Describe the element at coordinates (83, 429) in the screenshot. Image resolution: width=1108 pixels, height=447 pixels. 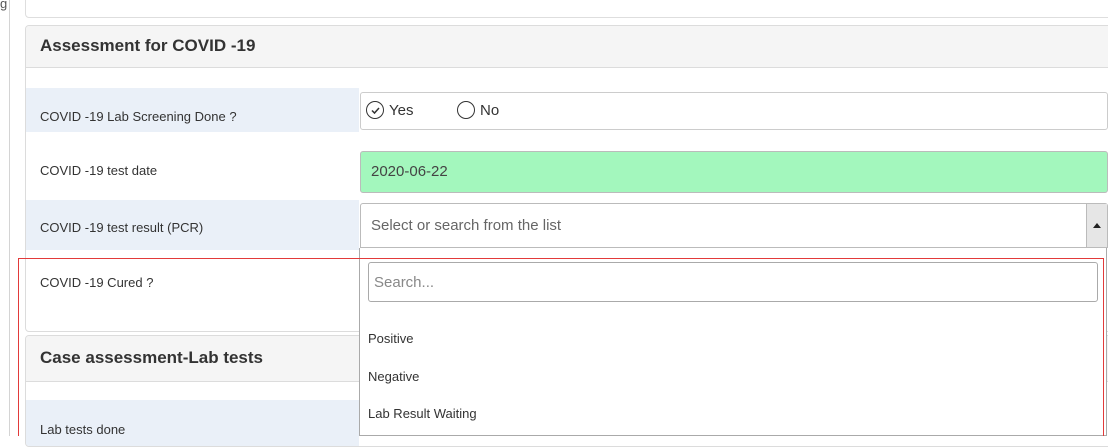
I see `lab-tests-label: Lab tests done` at that location.